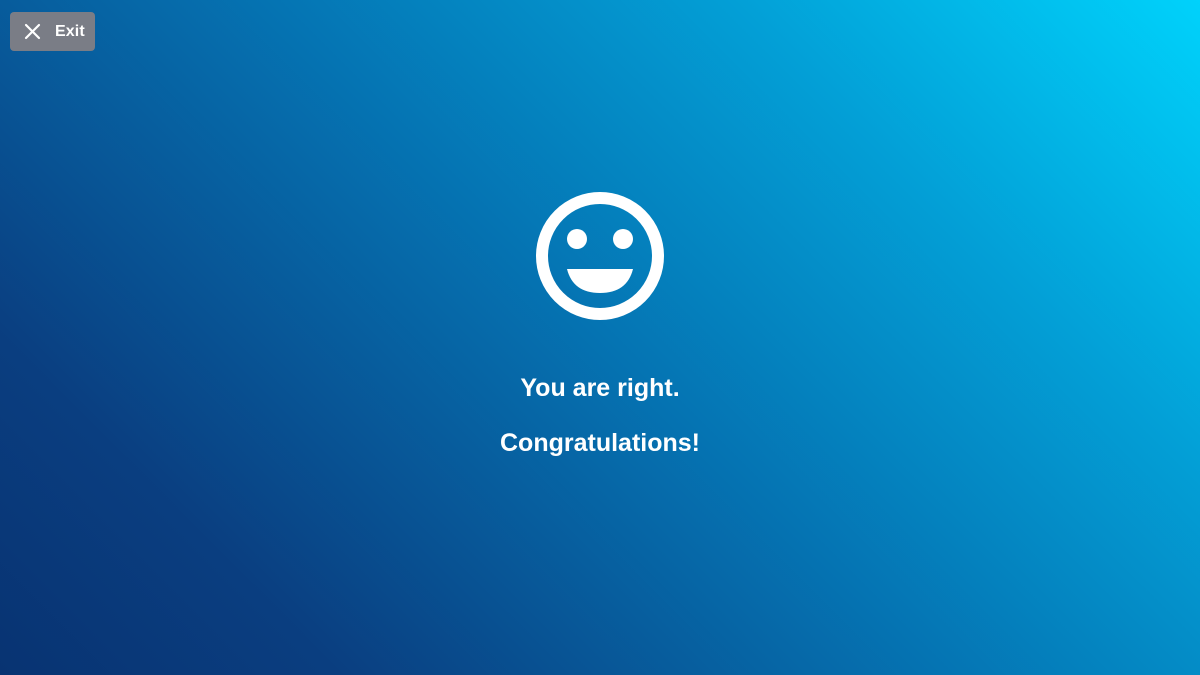  What do you see at coordinates (32, 31) in the screenshot?
I see `close-icon` at bounding box center [32, 31].